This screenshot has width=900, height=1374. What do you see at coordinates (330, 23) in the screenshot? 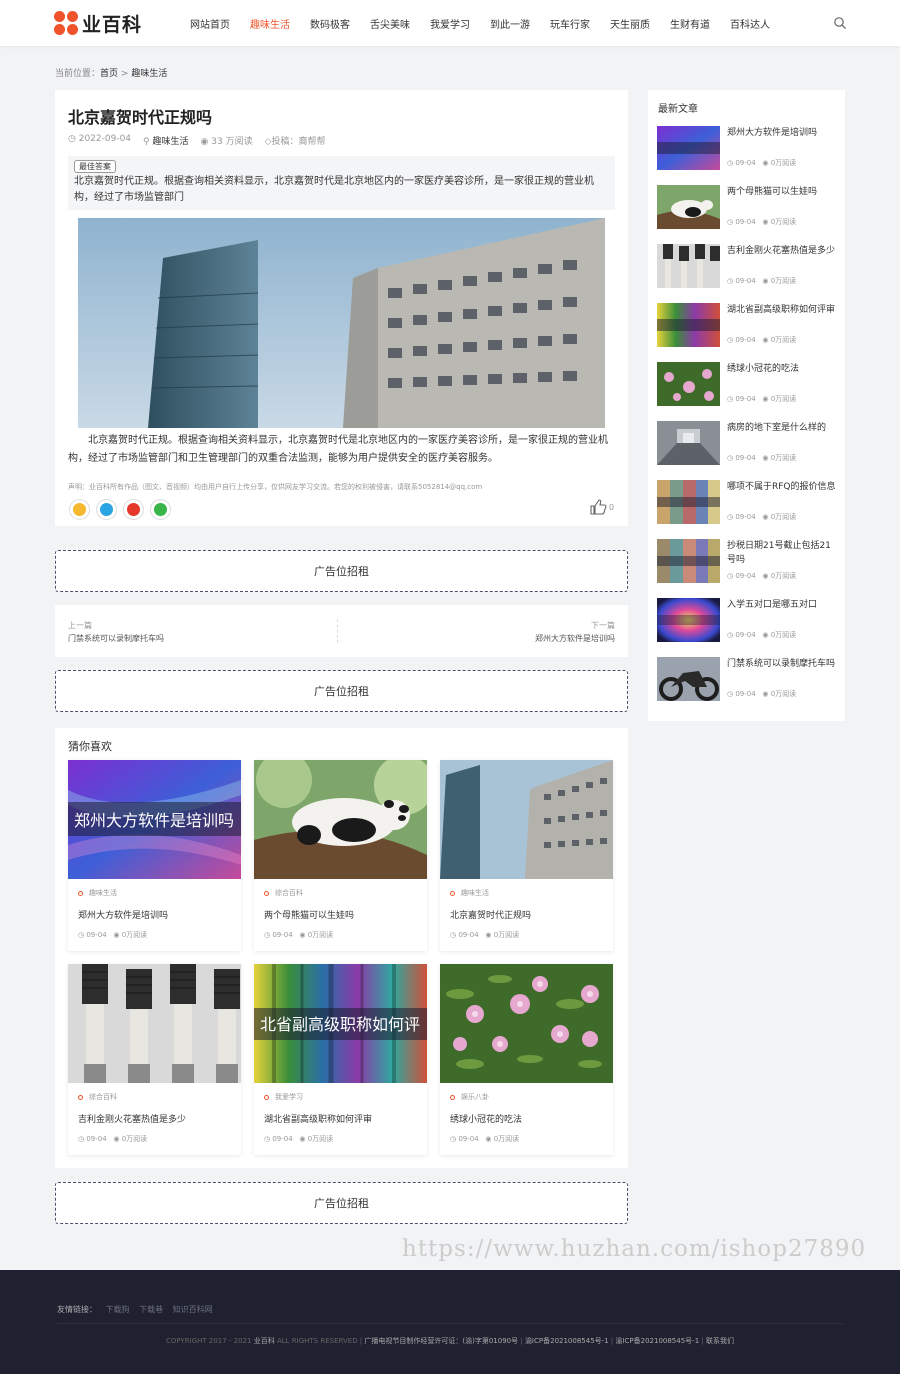
I see `nav-item-digital: 数码极客` at bounding box center [330, 23].